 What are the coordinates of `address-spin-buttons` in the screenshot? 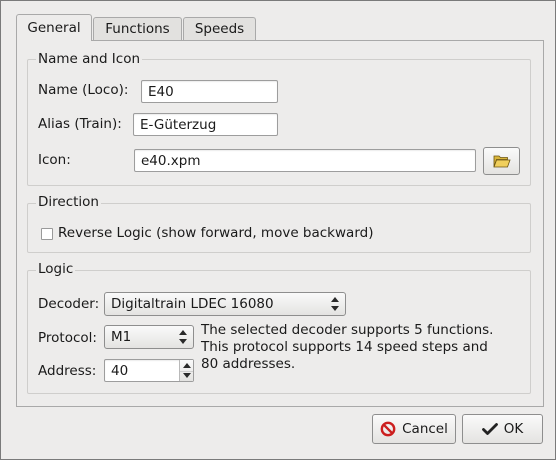 It's located at (186, 370).